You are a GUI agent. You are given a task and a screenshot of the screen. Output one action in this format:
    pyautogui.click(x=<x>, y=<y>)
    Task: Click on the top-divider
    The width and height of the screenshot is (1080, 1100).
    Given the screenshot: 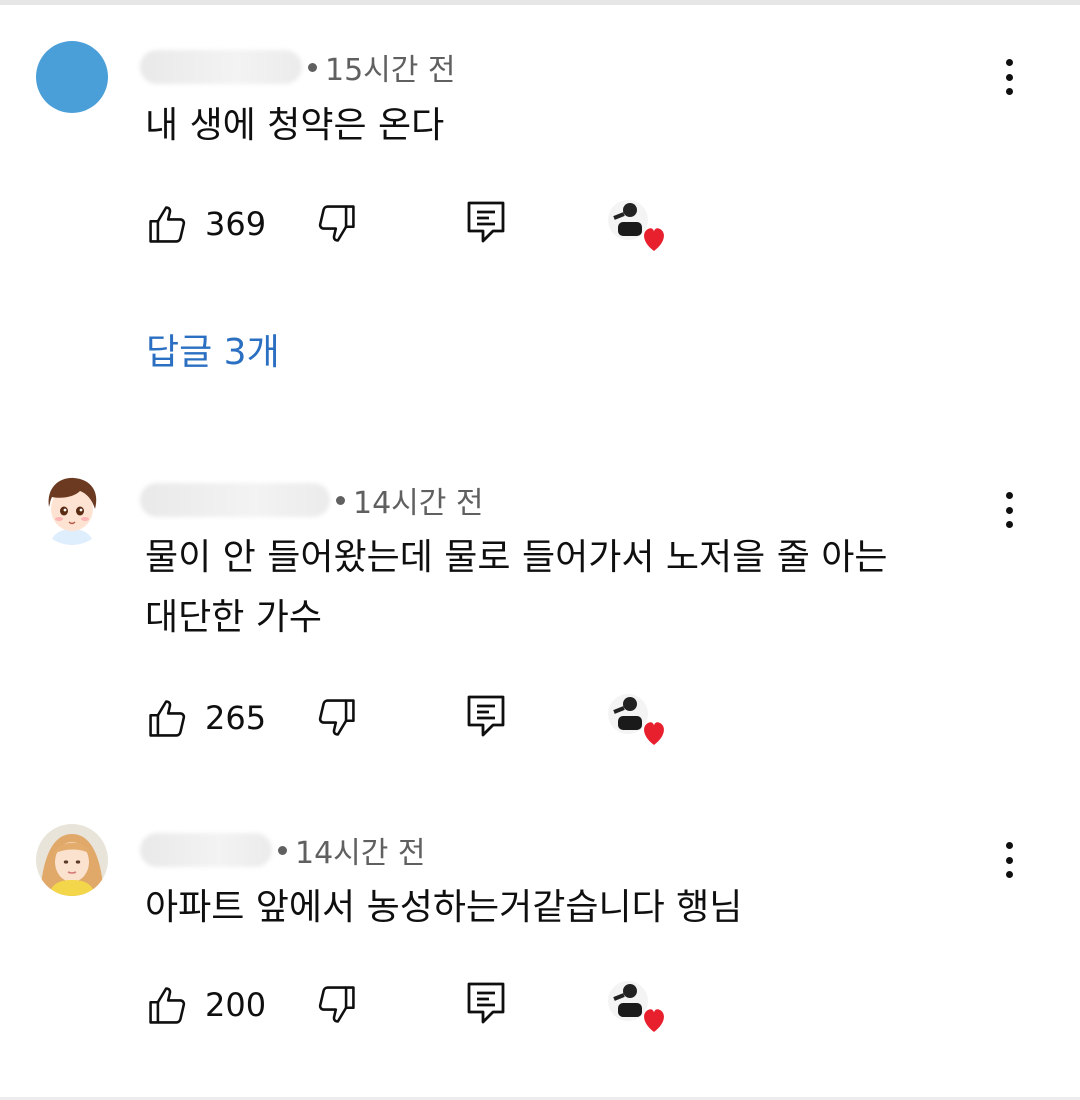 What is the action you would take?
    pyautogui.click(x=540, y=2)
    